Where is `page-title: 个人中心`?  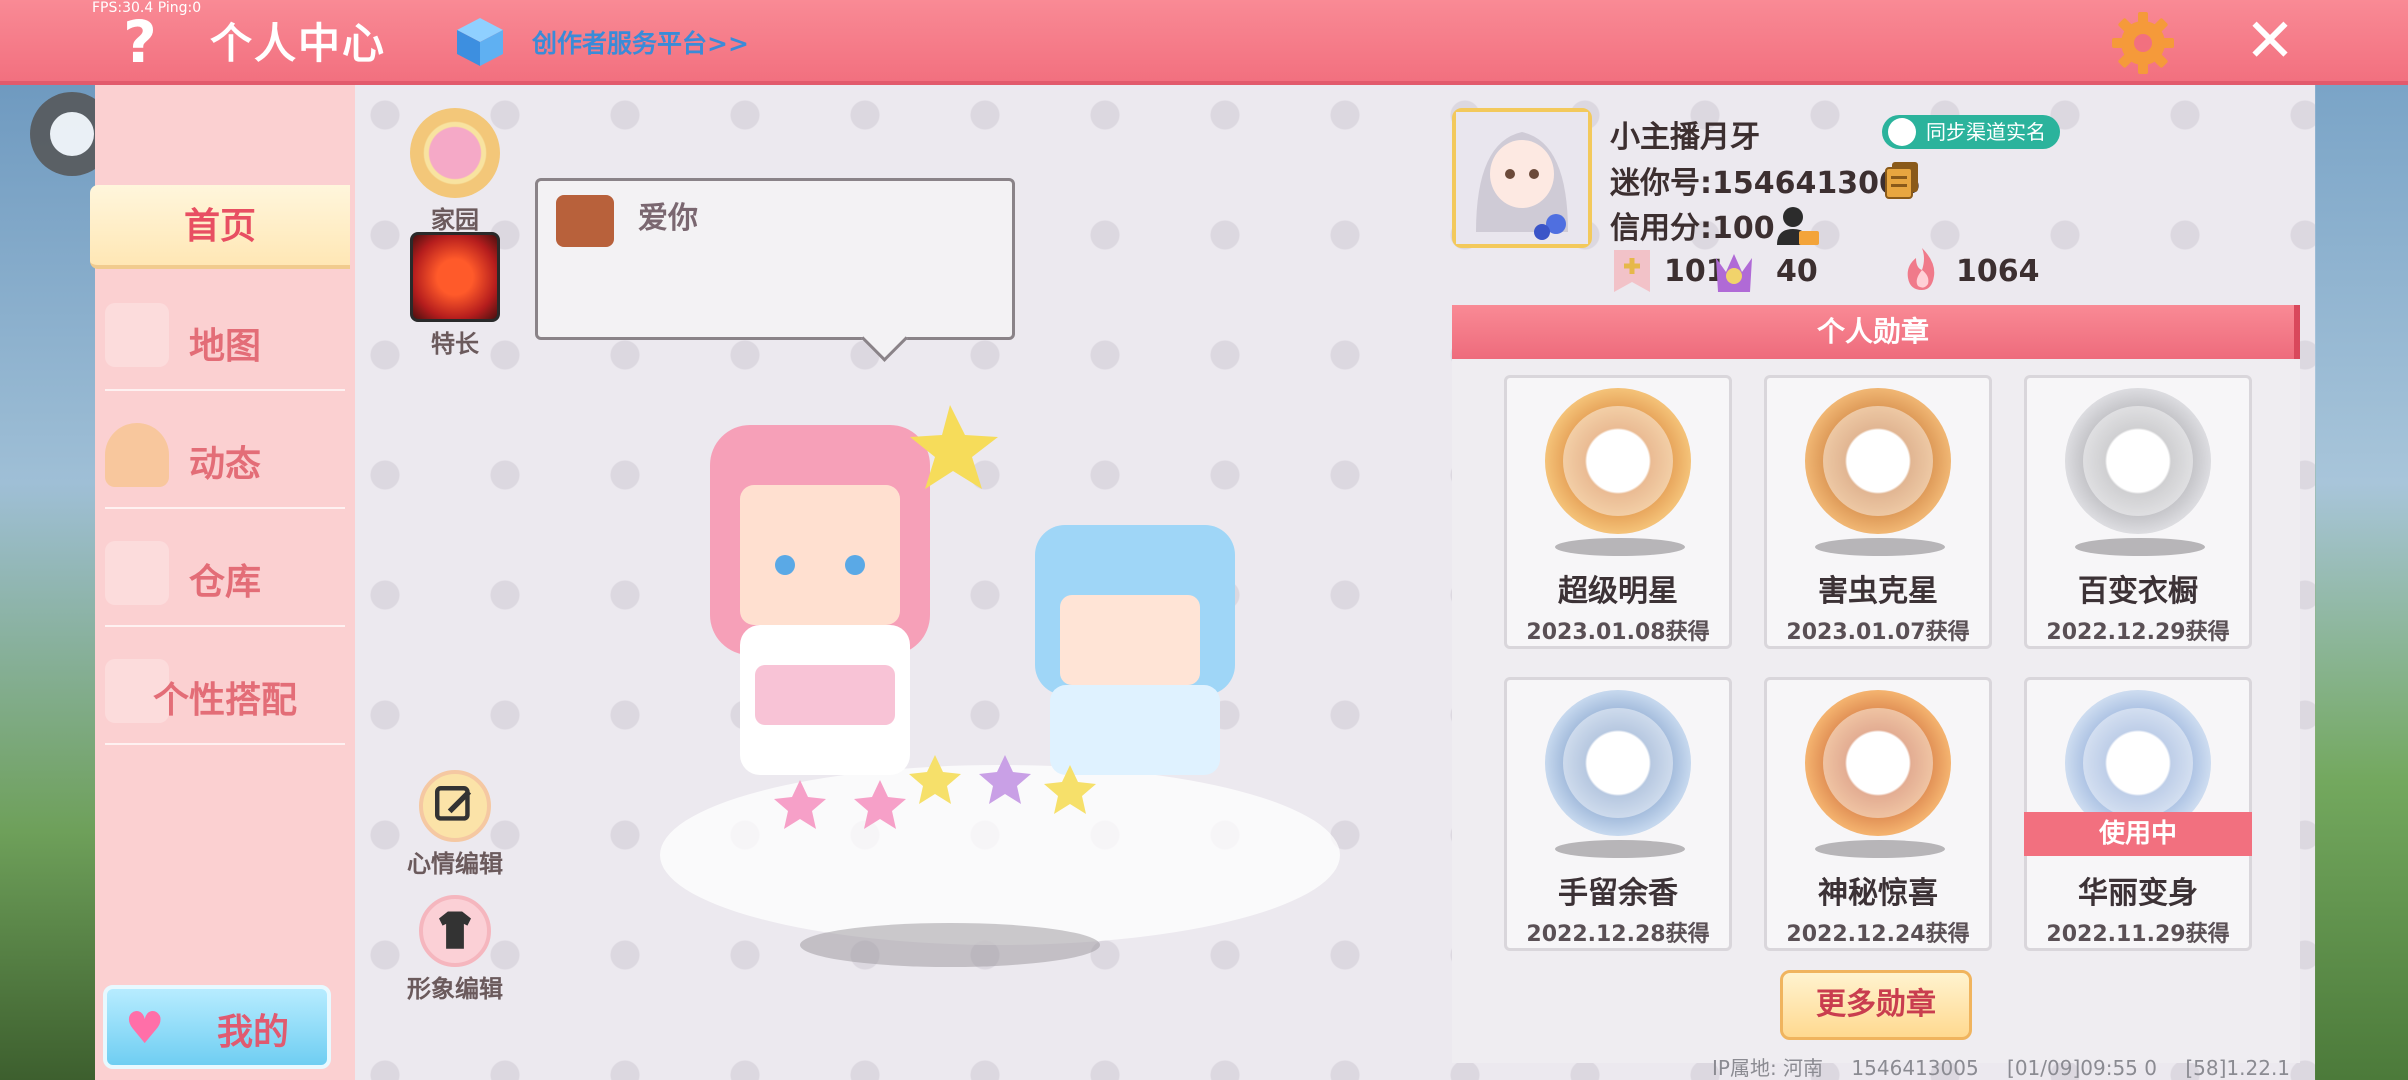
page-title: 个人中心 is located at coordinates (298, 43).